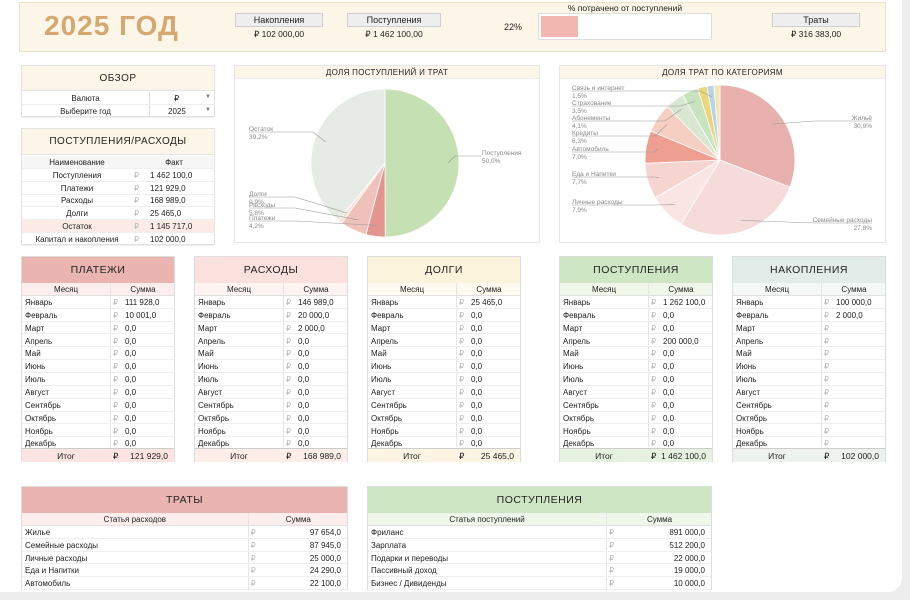  What do you see at coordinates (809, 302) in the screenshot?
I see `table-row: Январь ₽ 100 000,0` at bounding box center [809, 302].